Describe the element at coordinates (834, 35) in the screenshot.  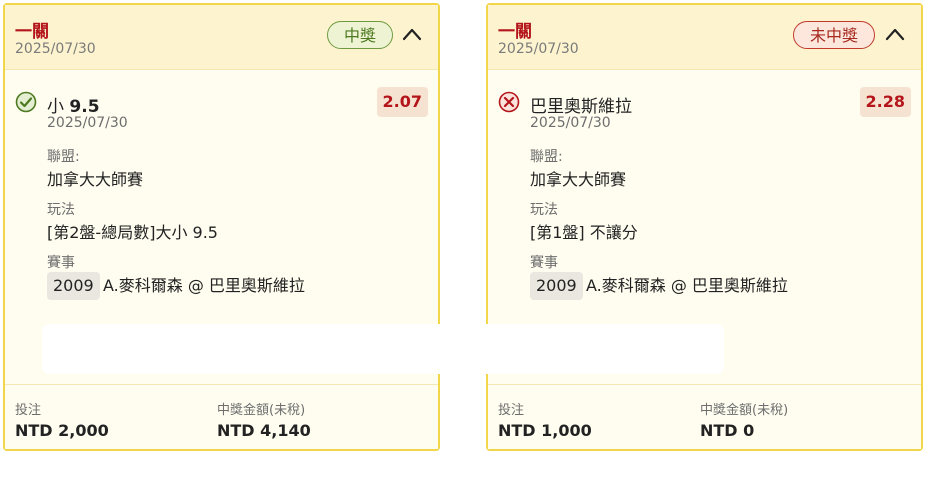
I see `status-badge: 未中獎` at that location.